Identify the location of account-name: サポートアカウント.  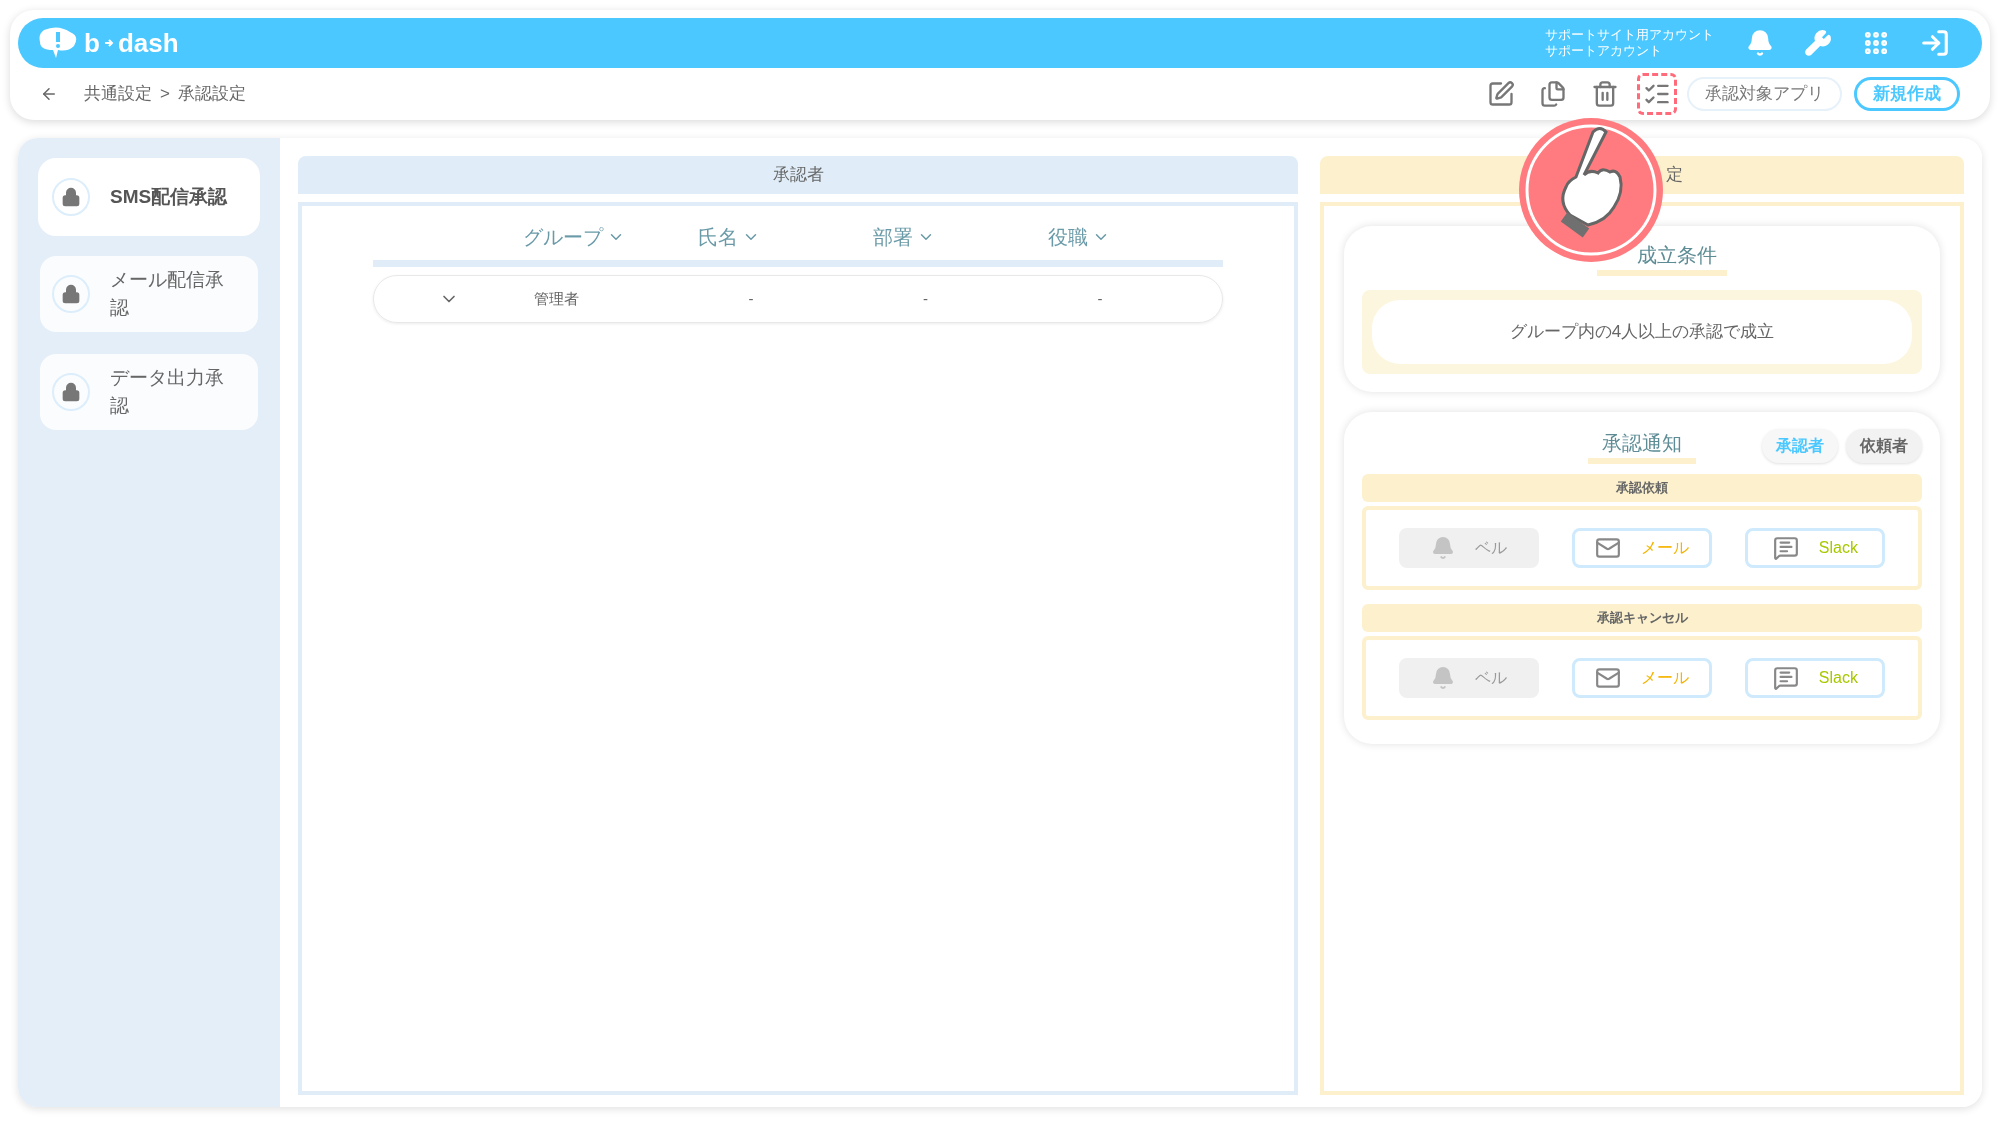
(1604, 51).